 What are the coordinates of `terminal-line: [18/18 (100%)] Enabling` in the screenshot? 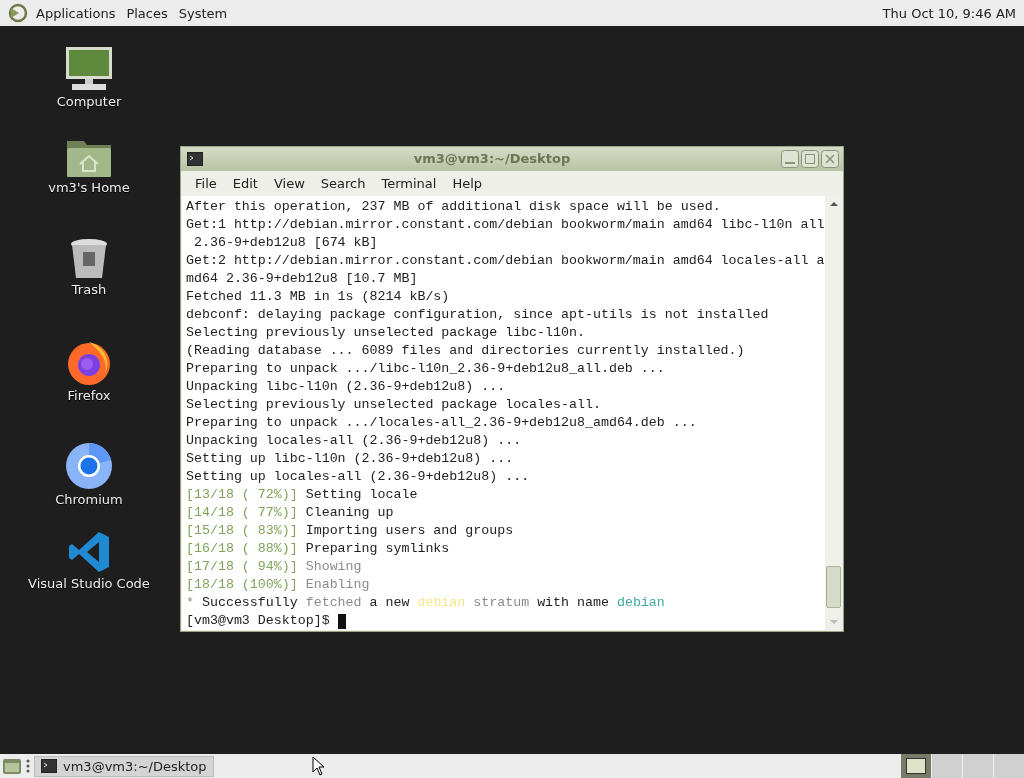 It's located at (278, 585).